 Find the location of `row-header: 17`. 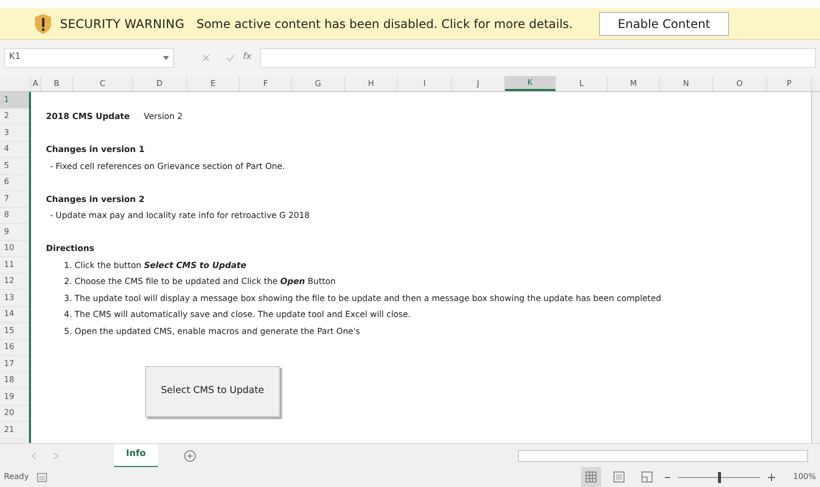

row-header: 17 is located at coordinates (14, 364).